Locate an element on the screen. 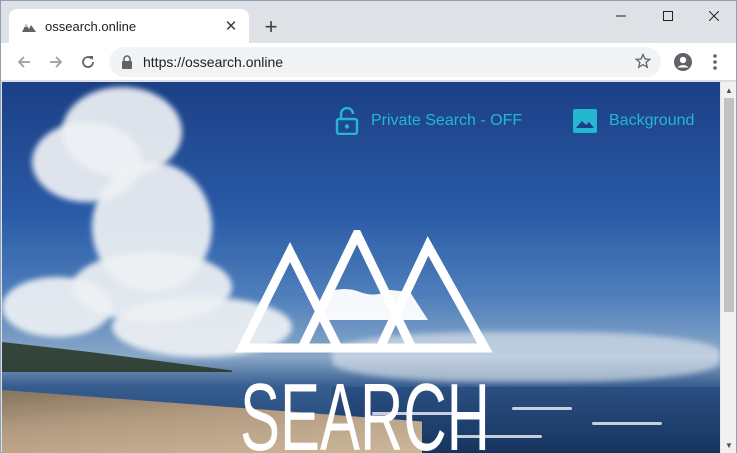  close-window-button is located at coordinates (714, 16).